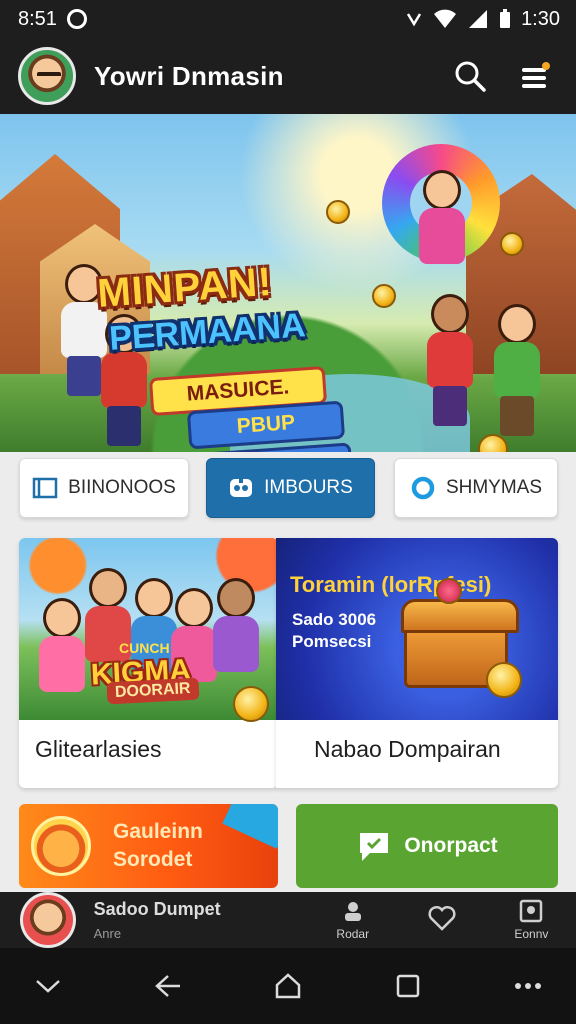 The width and height of the screenshot is (576, 1024). What do you see at coordinates (61, 846) in the screenshot?
I see `fox-icon` at bounding box center [61, 846].